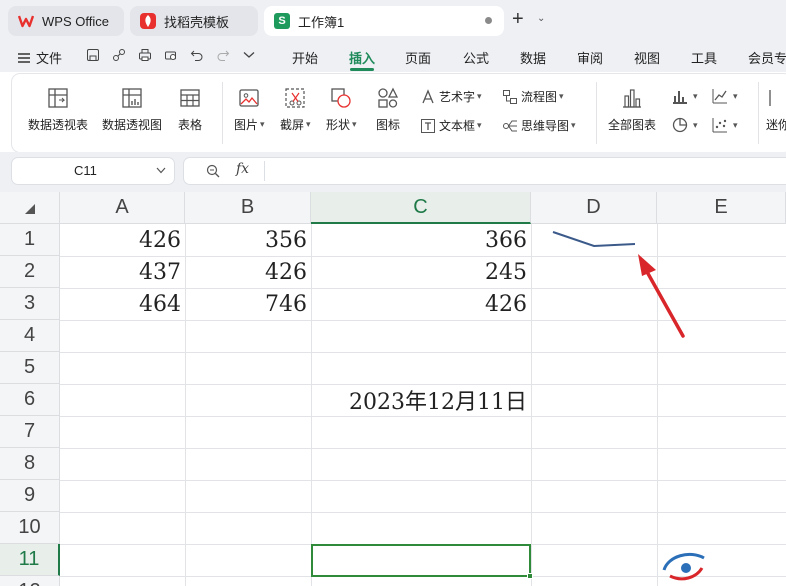  I want to click on cell-a2: 437, so click(122, 272).